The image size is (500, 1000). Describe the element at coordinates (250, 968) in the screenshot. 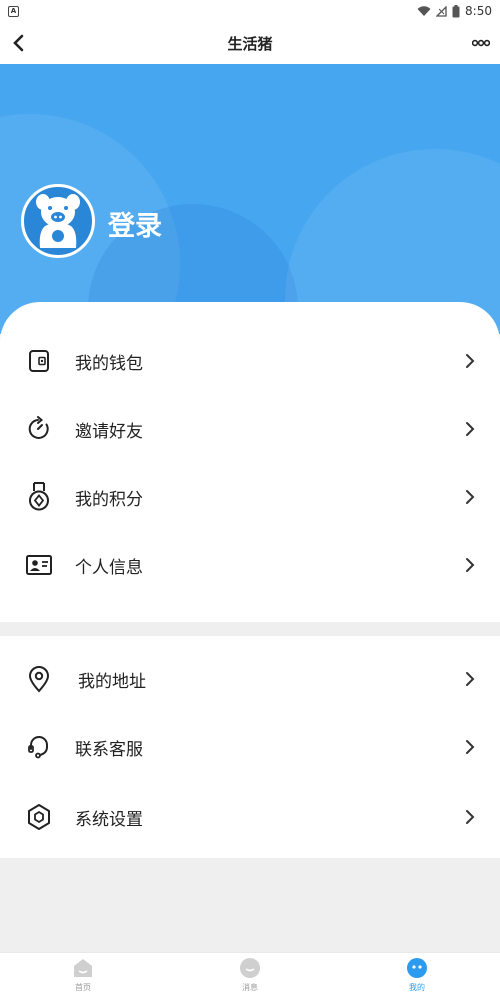

I see `message-icon` at that location.